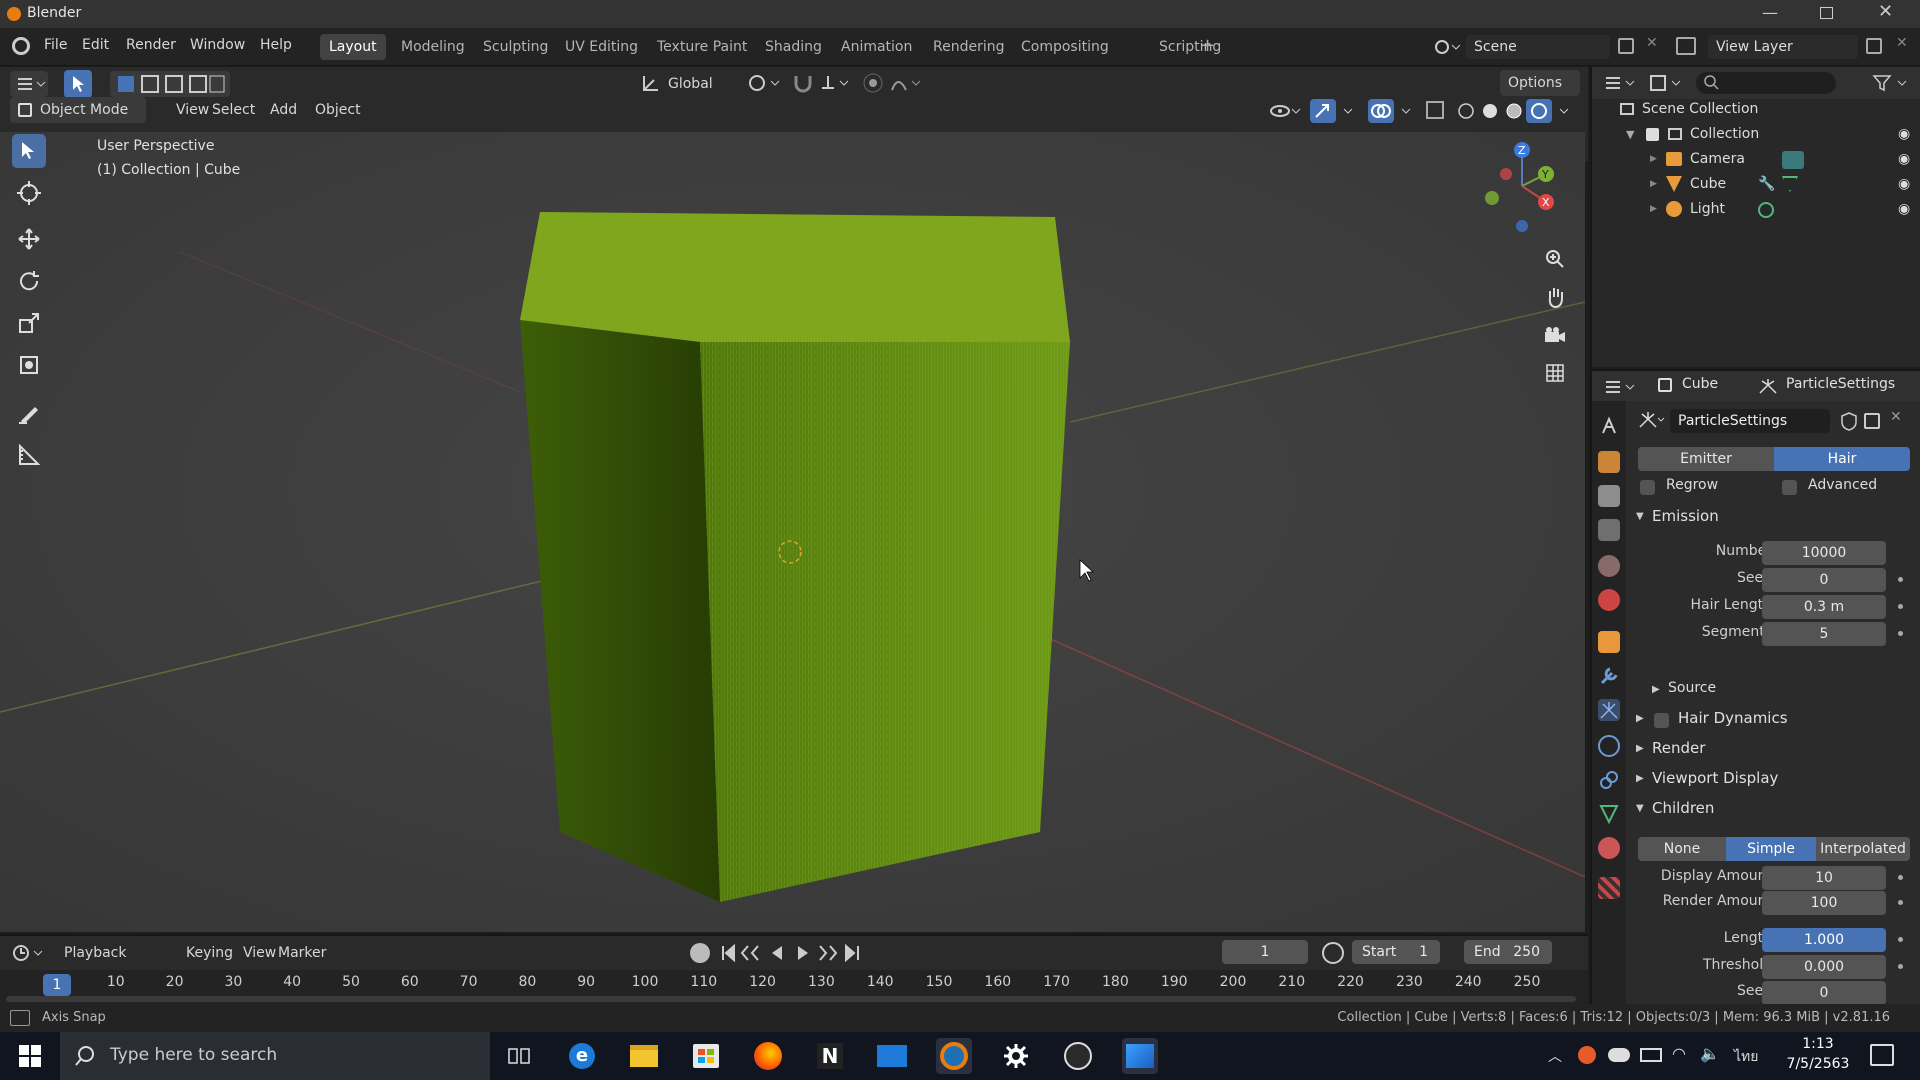  I want to click on texture-tab-icon, so click(1609, 888).